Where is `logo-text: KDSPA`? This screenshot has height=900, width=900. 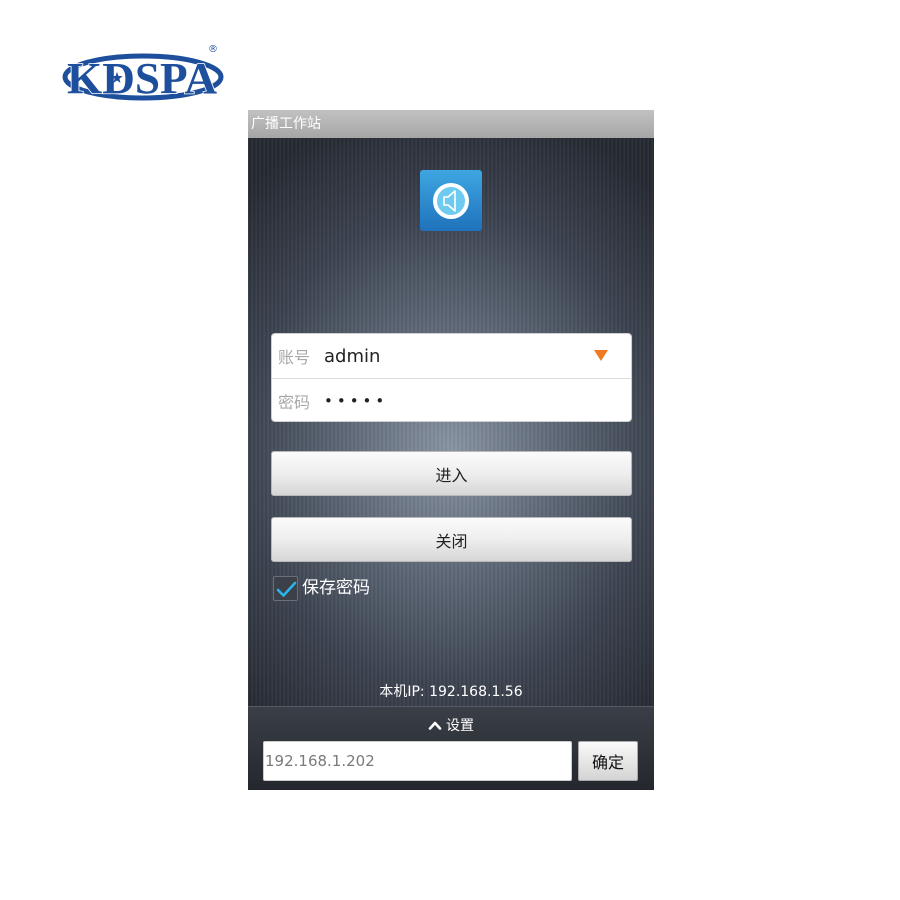 logo-text: KDSPA is located at coordinates (142, 78).